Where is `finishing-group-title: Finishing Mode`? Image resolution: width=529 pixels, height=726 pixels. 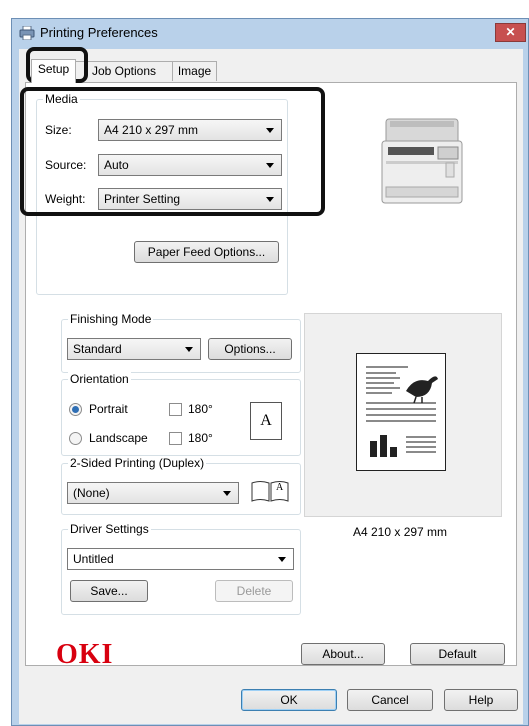
finishing-group-title: Finishing Mode is located at coordinates (111, 319).